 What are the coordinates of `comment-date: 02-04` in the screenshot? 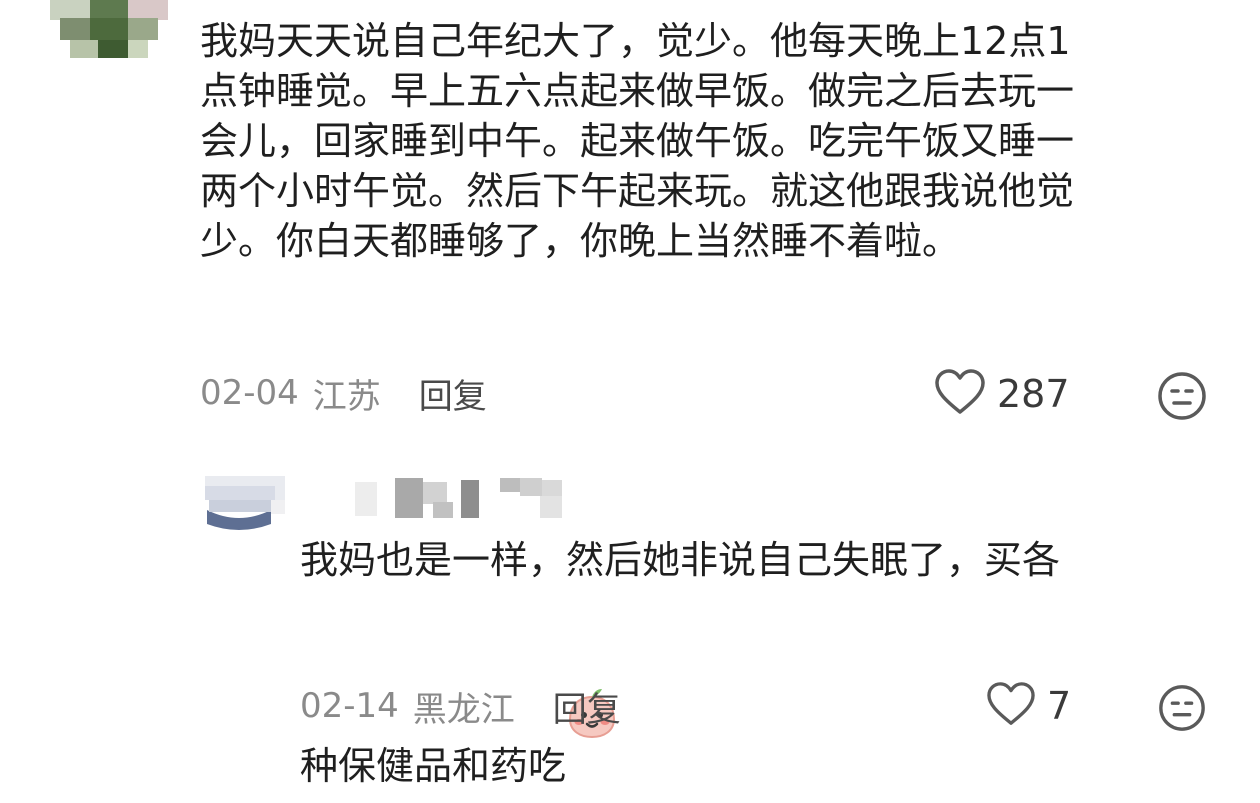 It's located at (249, 393).